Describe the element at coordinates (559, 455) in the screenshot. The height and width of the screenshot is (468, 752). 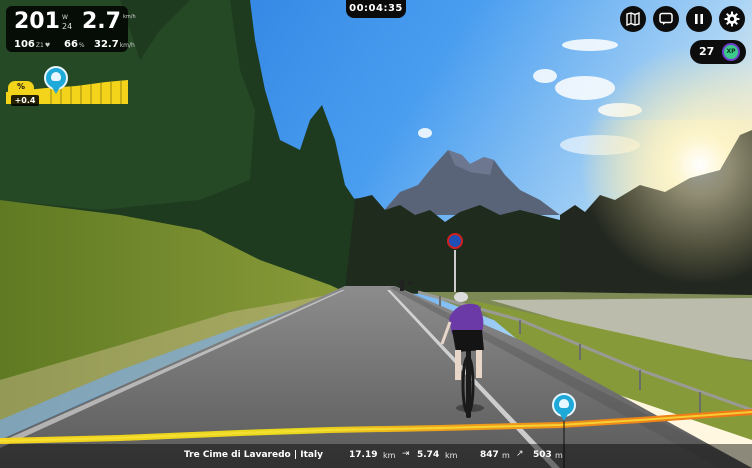
I see `climb-unit: m` at that location.